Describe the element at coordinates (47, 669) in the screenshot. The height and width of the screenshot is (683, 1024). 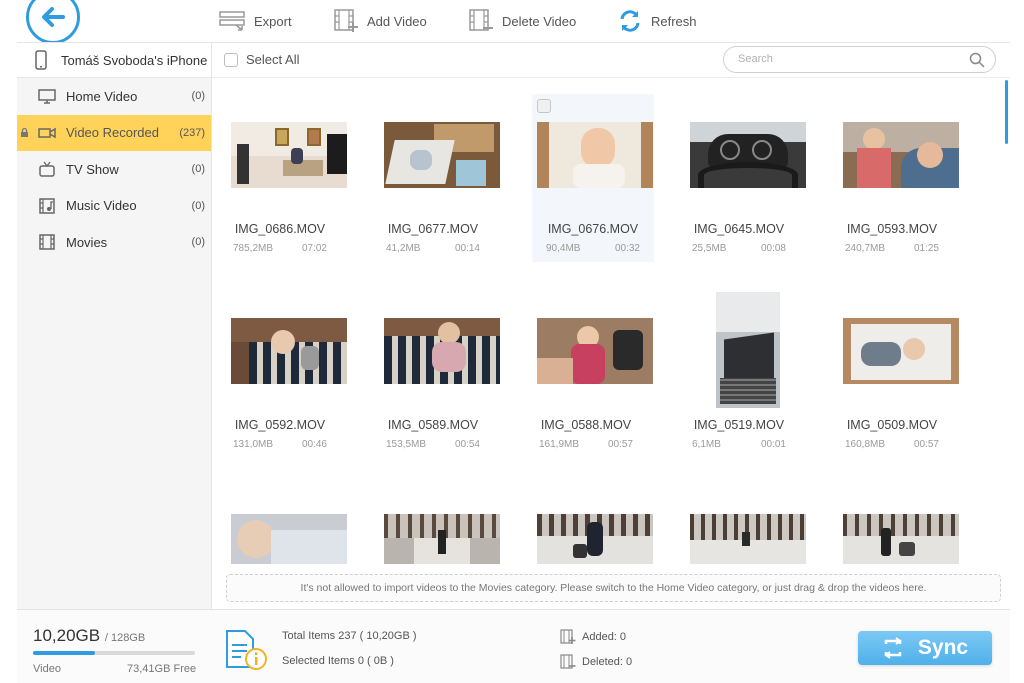
I see `storage-type: Video` at that location.